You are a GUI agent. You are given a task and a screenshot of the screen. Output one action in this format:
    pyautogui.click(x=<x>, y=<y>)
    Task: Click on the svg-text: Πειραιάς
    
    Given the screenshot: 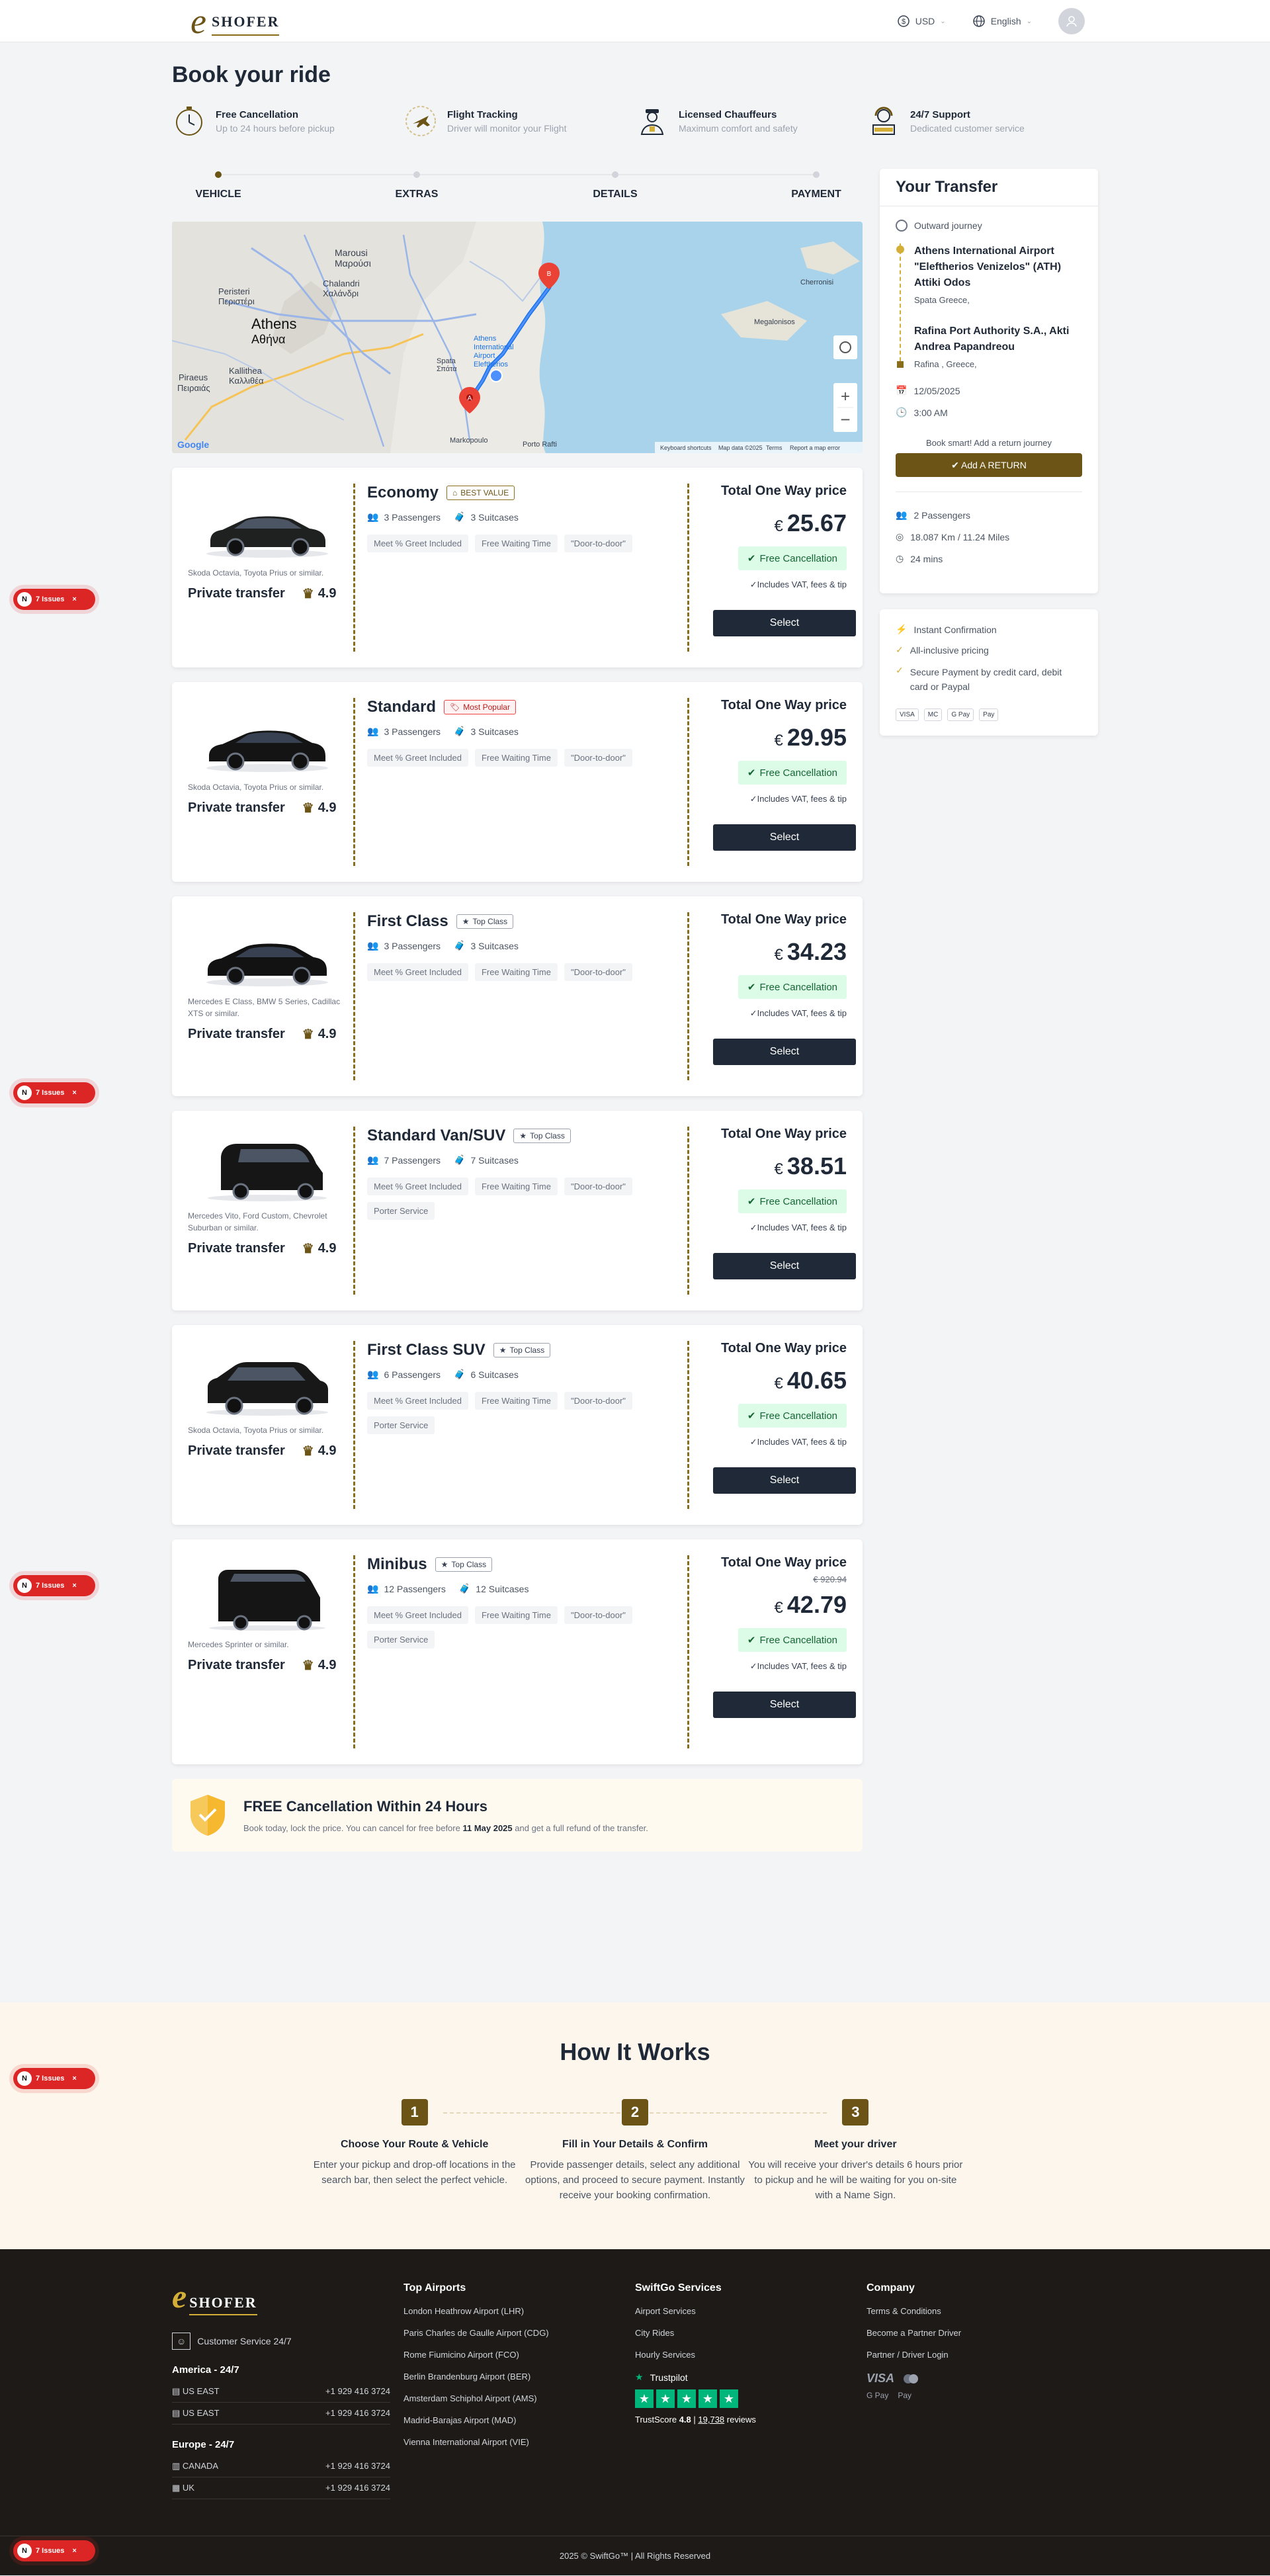 What is the action you would take?
    pyautogui.click(x=193, y=388)
    